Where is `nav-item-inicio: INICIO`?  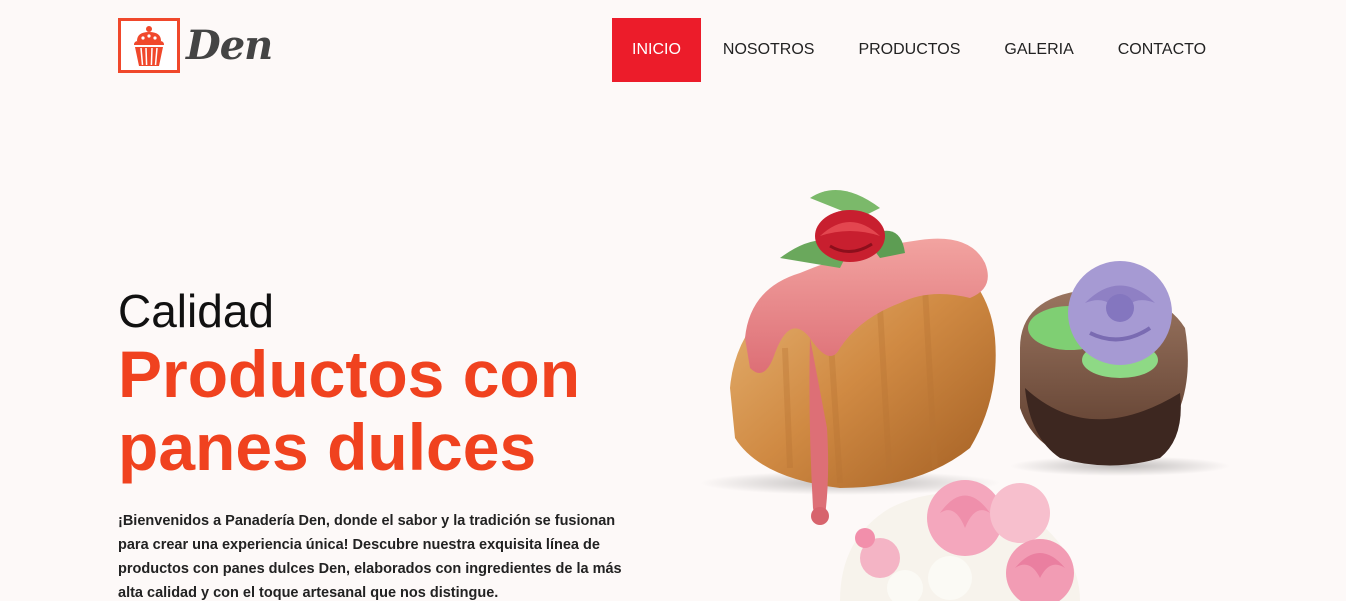 nav-item-inicio: INICIO is located at coordinates (656, 50).